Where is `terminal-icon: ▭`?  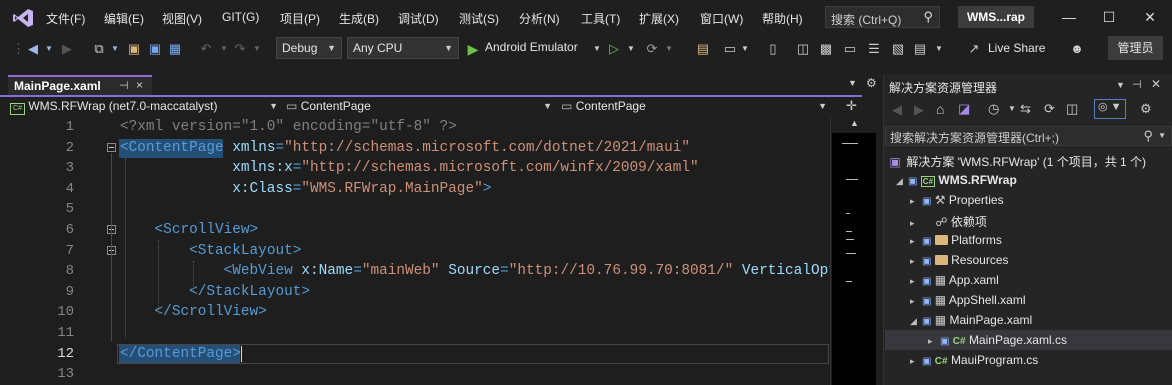 terminal-icon: ▭ is located at coordinates (850, 49).